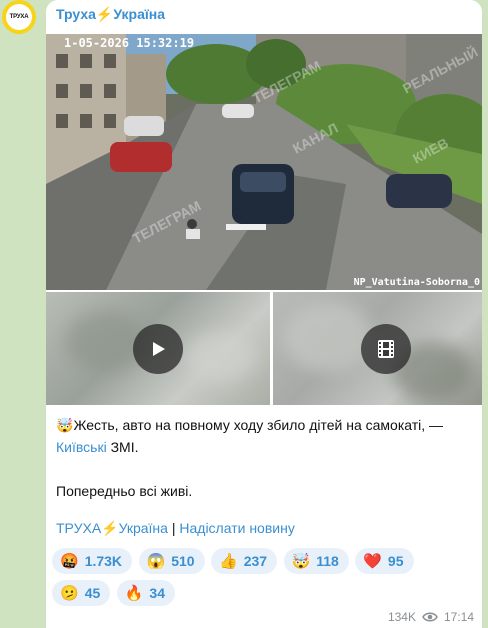 This screenshot has height=628, width=488. What do you see at coordinates (92, 593) in the screenshot?
I see `reaction-count: 45` at bounding box center [92, 593].